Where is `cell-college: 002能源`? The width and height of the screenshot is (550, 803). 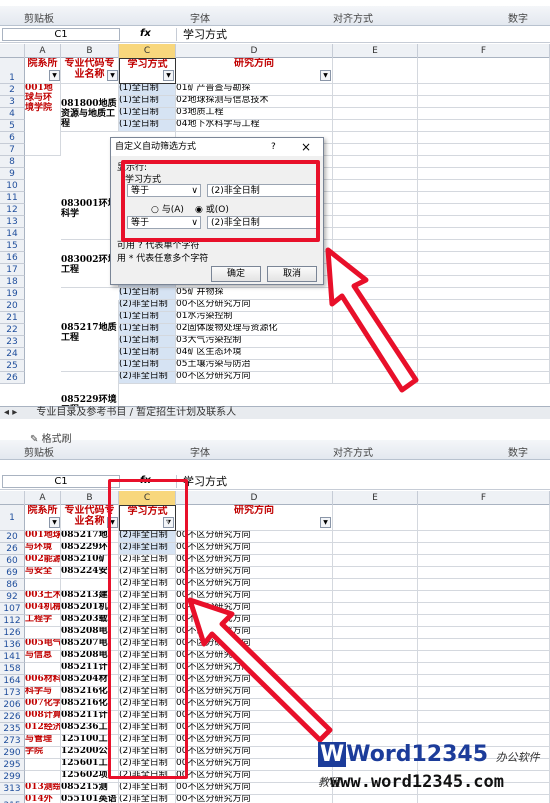
cell-college: 002能源 is located at coordinates (43, 561).